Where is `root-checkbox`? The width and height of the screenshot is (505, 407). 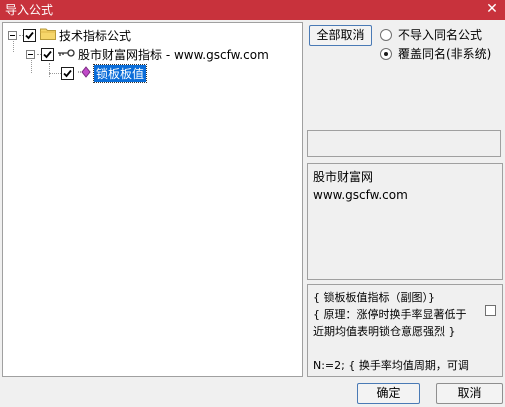 root-checkbox is located at coordinates (29, 35).